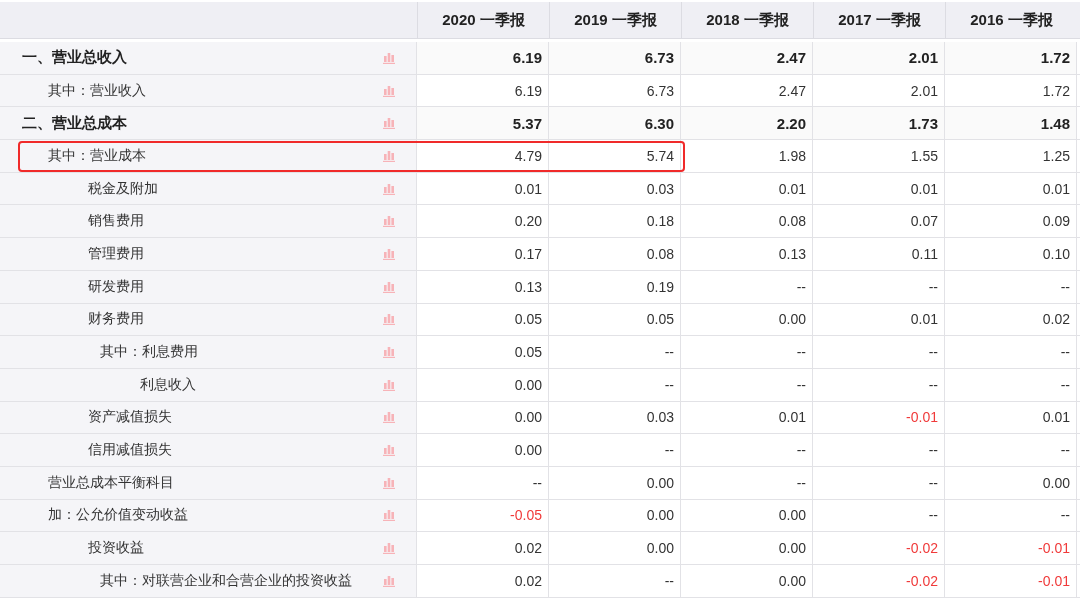 This screenshot has height=598, width=1080. What do you see at coordinates (74, 123) in the screenshot?
I see `row-label: 二、营业总成本` at bounding box center [74, 123].